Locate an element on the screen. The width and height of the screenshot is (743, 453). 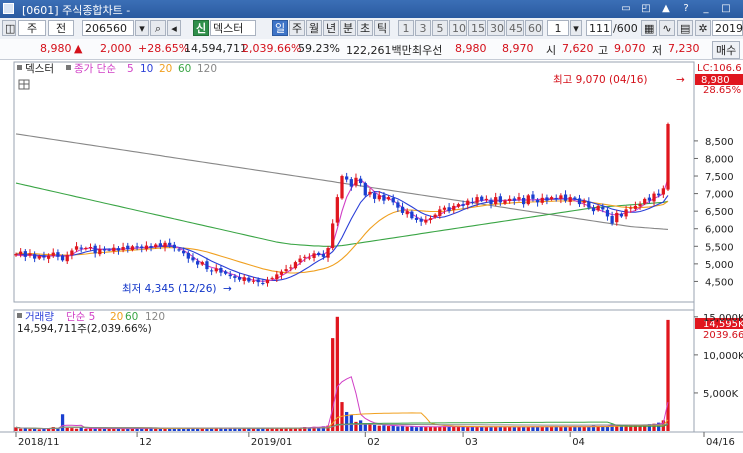
volume-percent: 2,039.66% is located at coordinates (272, 48).